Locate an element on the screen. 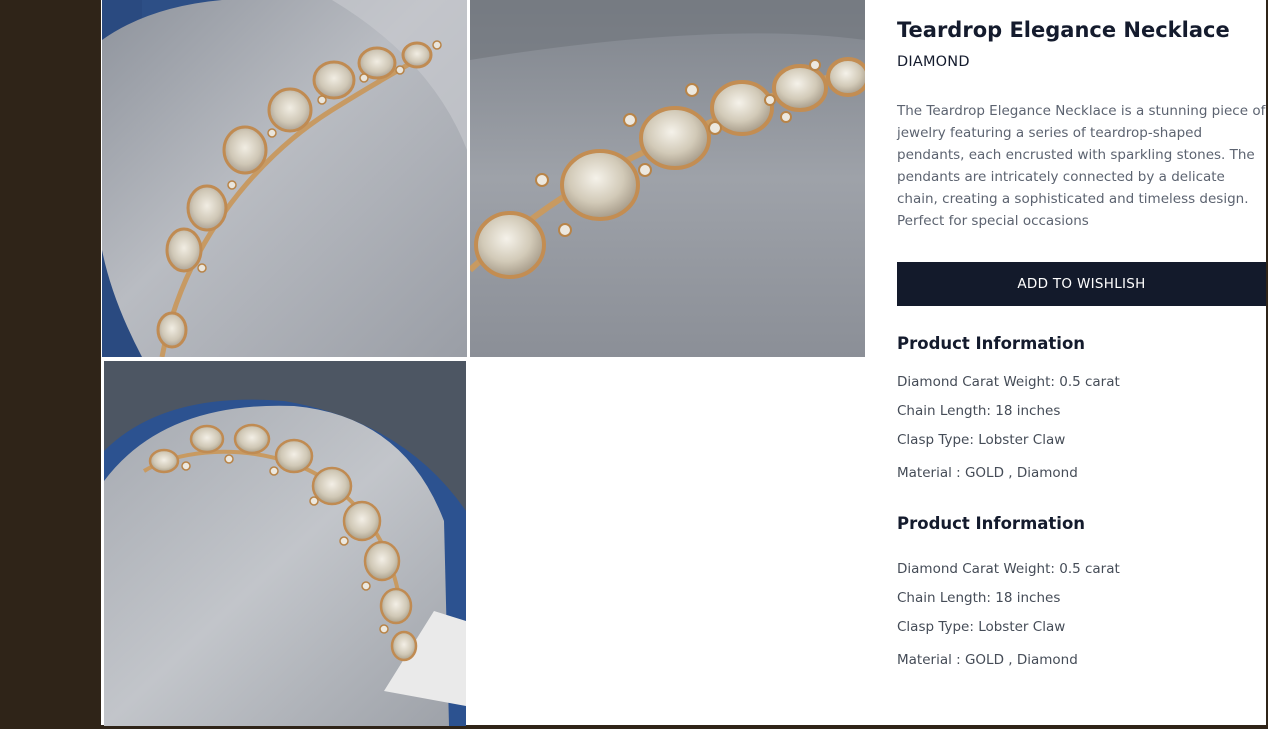 The image size is (1268, 729). bracelet-photo-image is located at coordinates (284, 178).